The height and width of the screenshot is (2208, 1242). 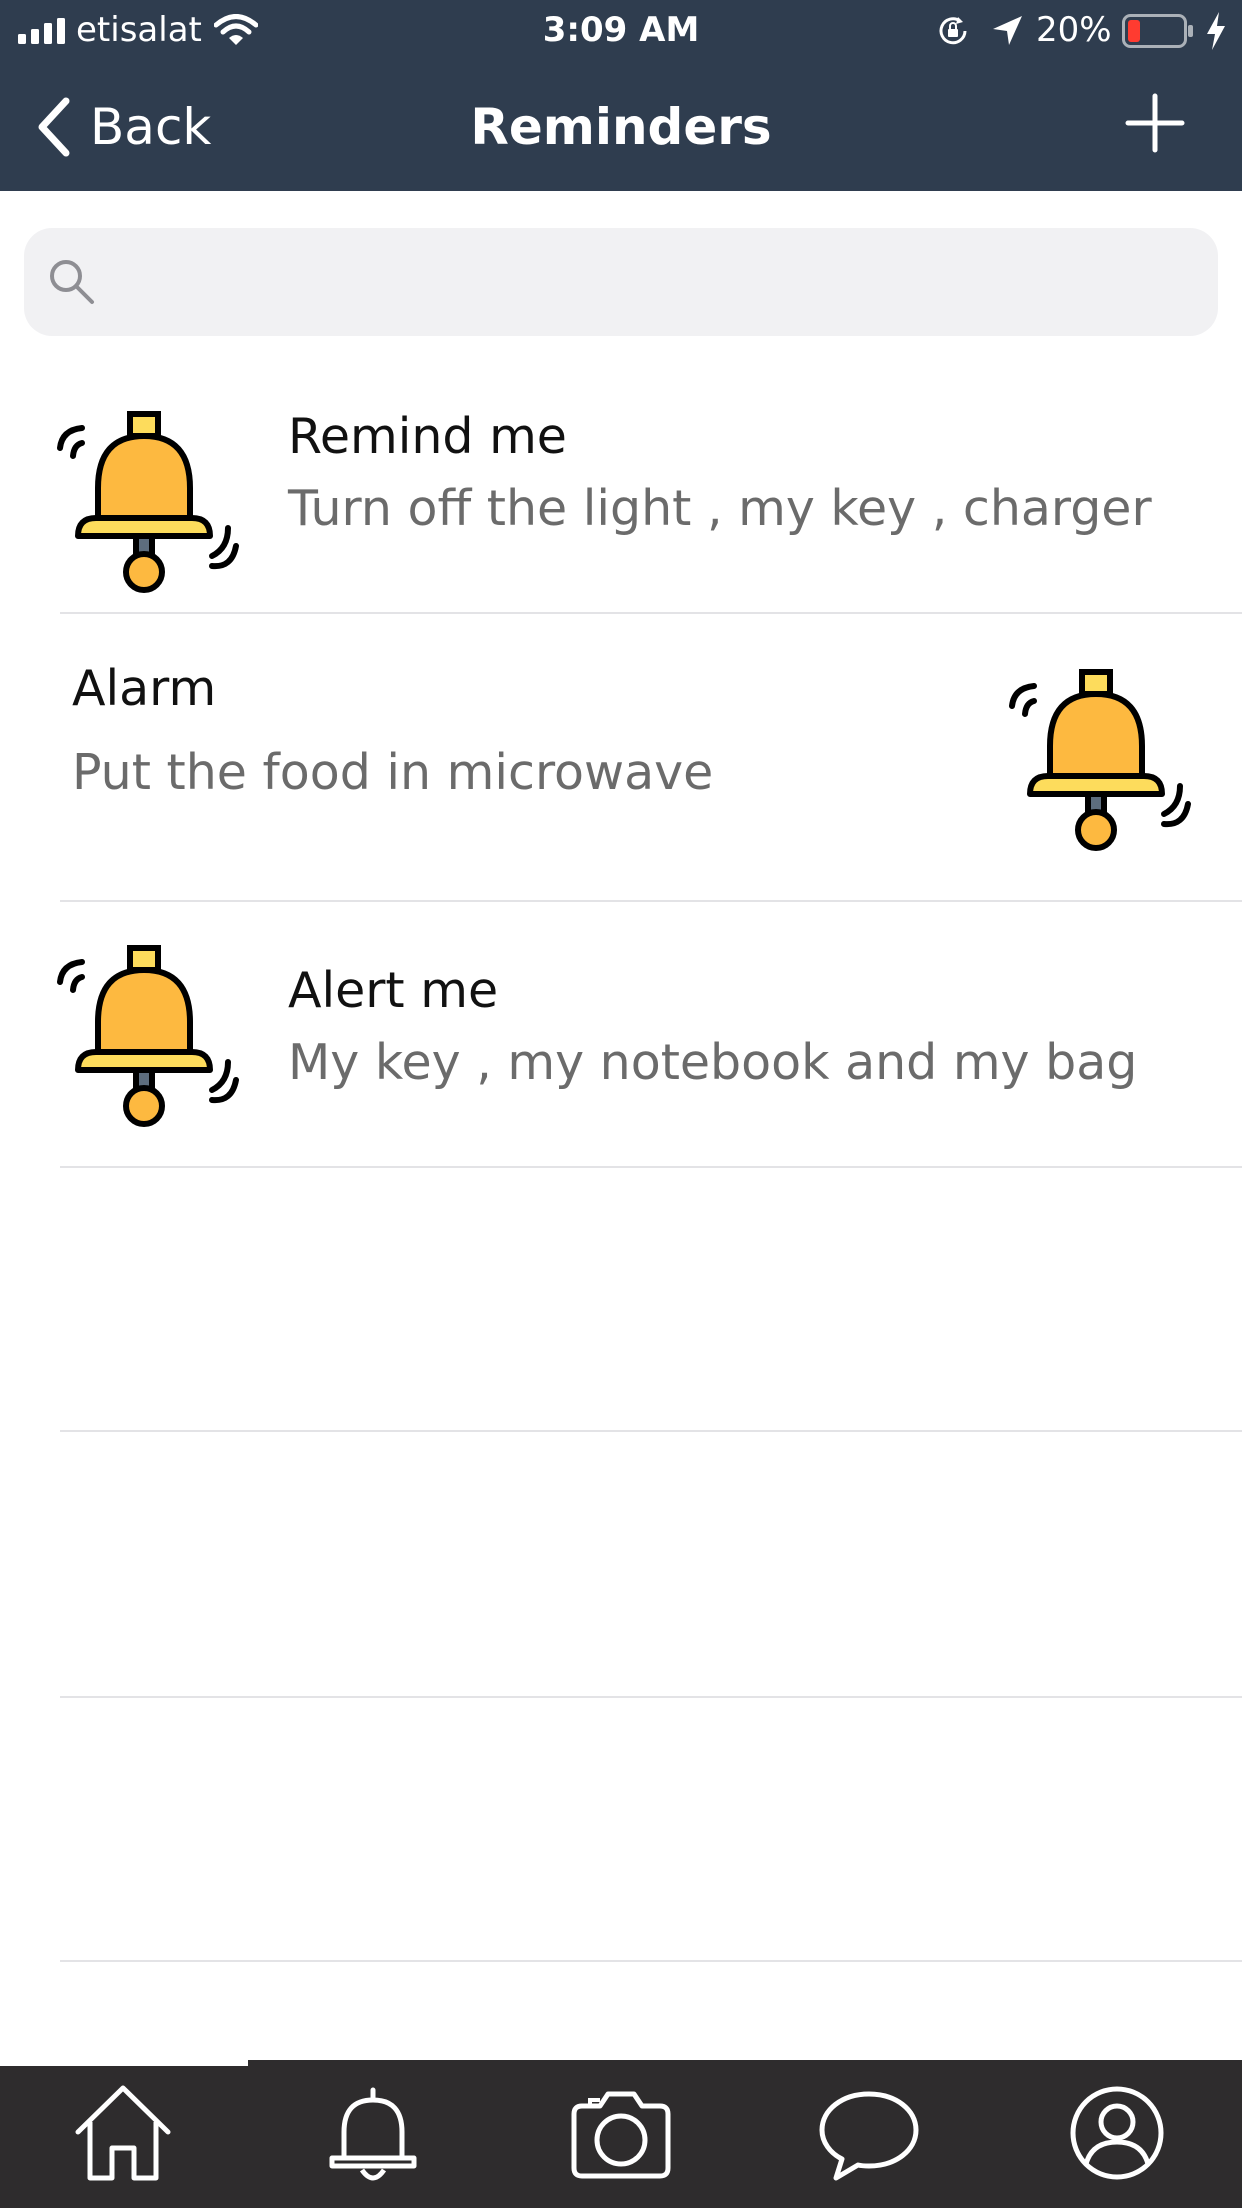 I want to click on profile-icon, so click(x=1117, y=2133).